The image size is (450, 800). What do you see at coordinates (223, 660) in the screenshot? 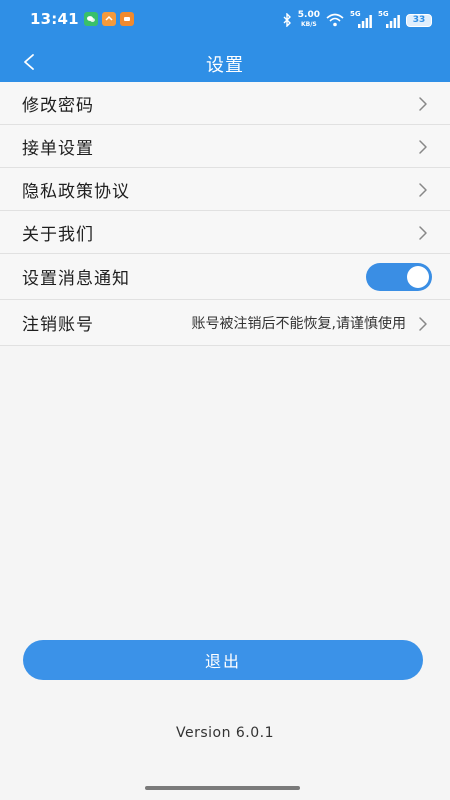
I see `logout-button: 退出` at bounding box center [223, 660].